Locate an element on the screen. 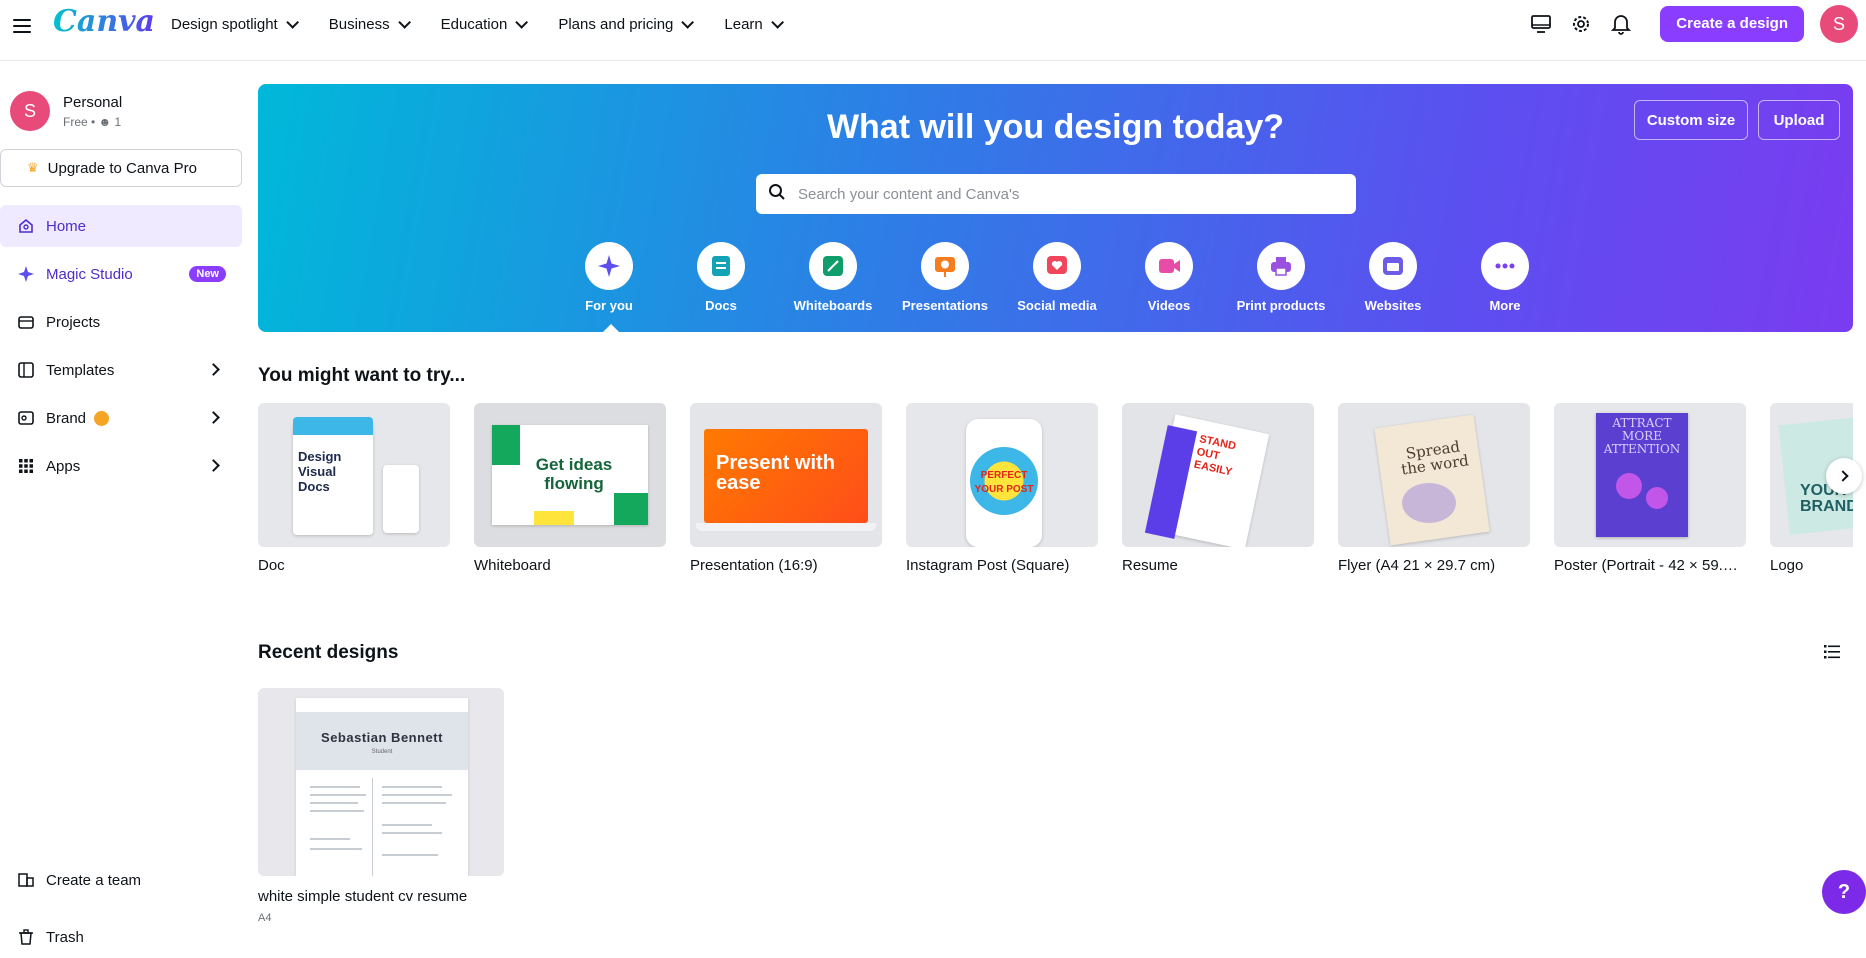  category-websites: Websites is located at coordinates (1393, 277).